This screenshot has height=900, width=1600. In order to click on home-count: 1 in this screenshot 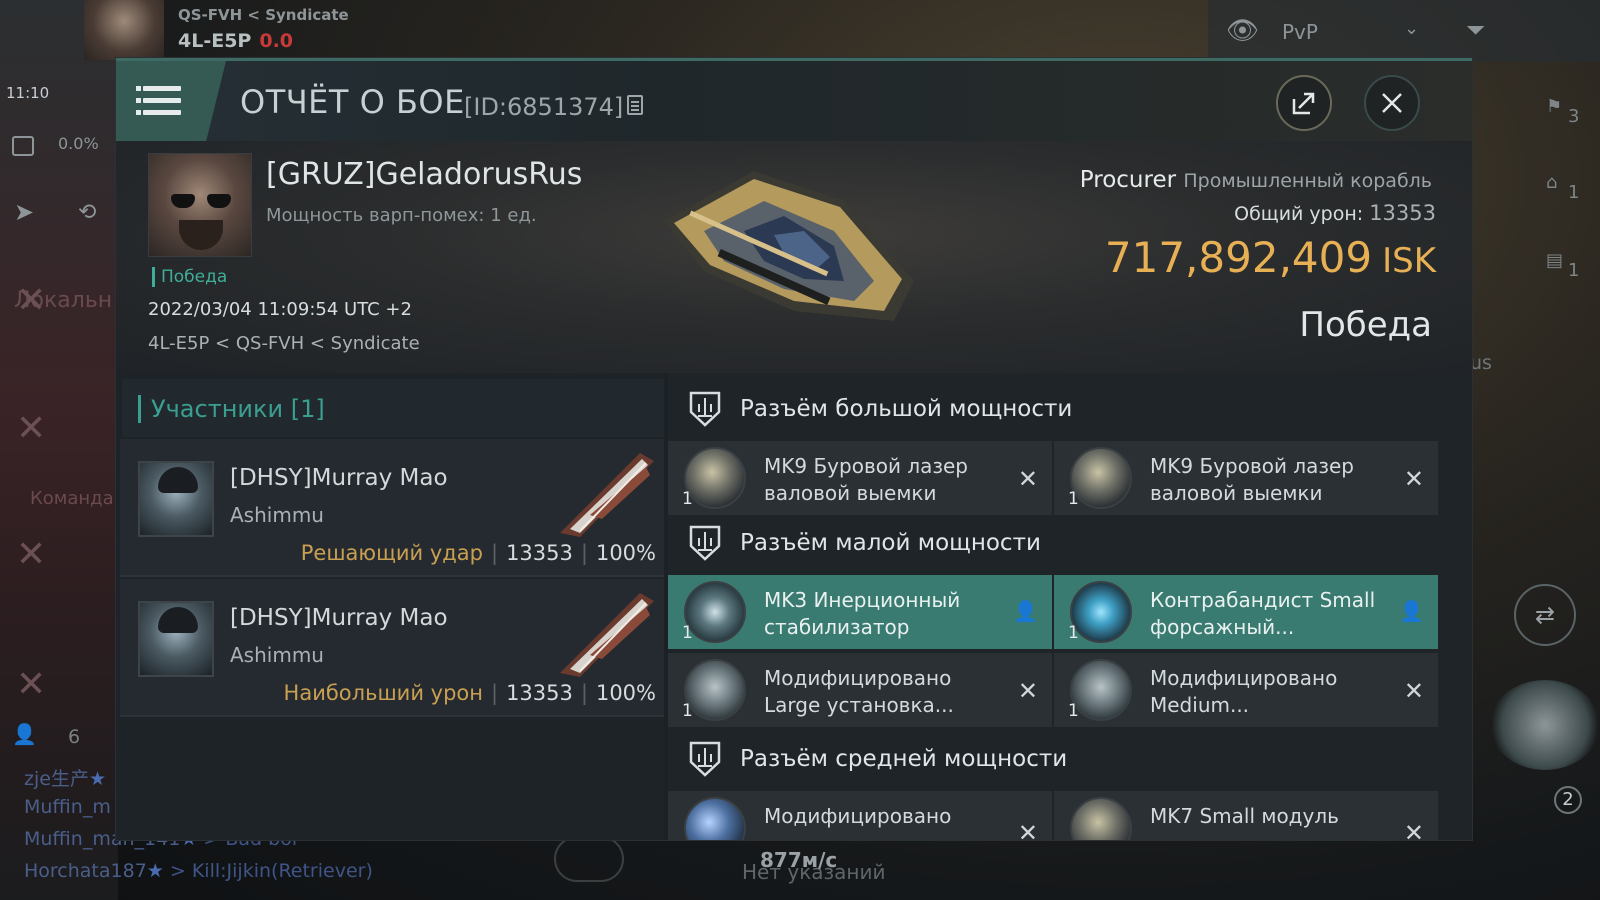, I will do `click(1574, 192)`.